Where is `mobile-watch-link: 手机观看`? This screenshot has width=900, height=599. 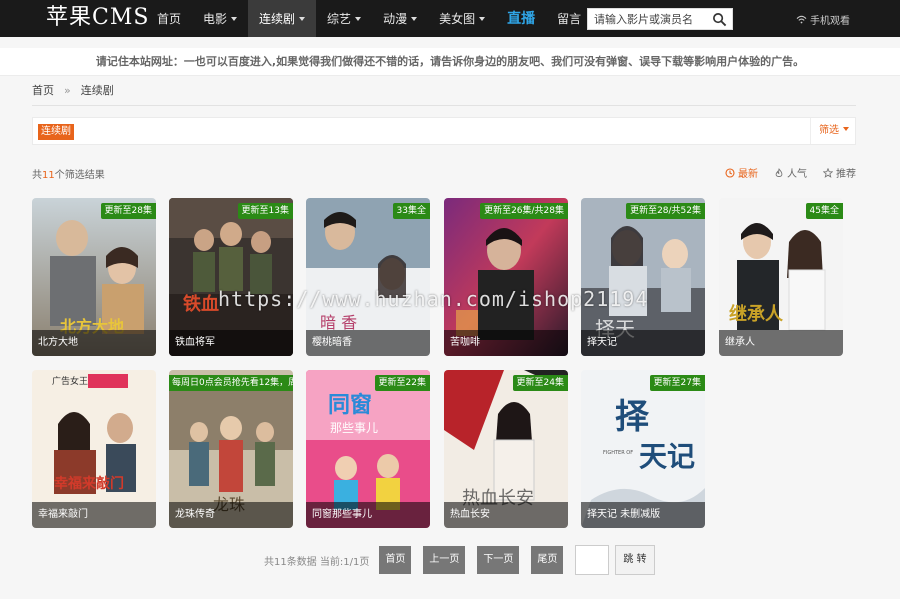
mobile-watch-link: 手机观看 is located at coordinates (823, 19).